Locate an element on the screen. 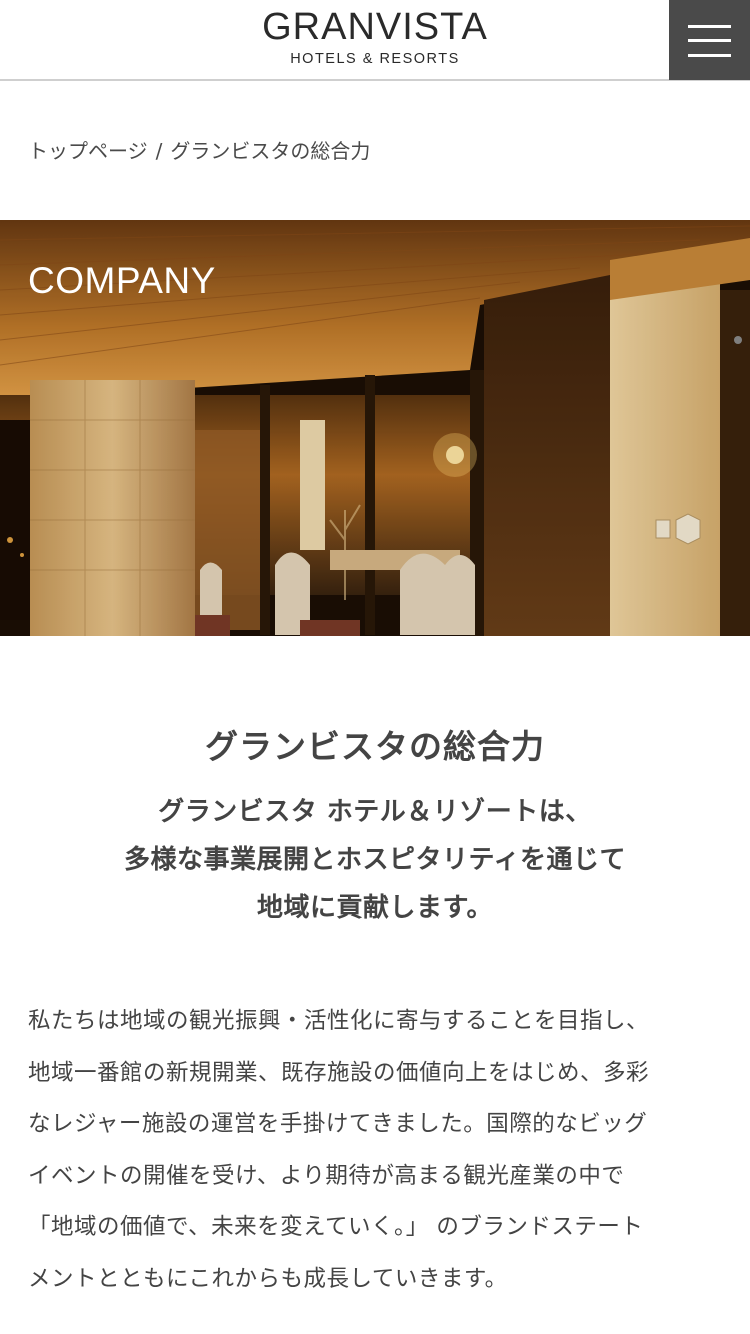 This screenshot has width=750, height=1334. breadcrumb: トップページ / グランビスタの総合力 is located at coordinates (199, 149).